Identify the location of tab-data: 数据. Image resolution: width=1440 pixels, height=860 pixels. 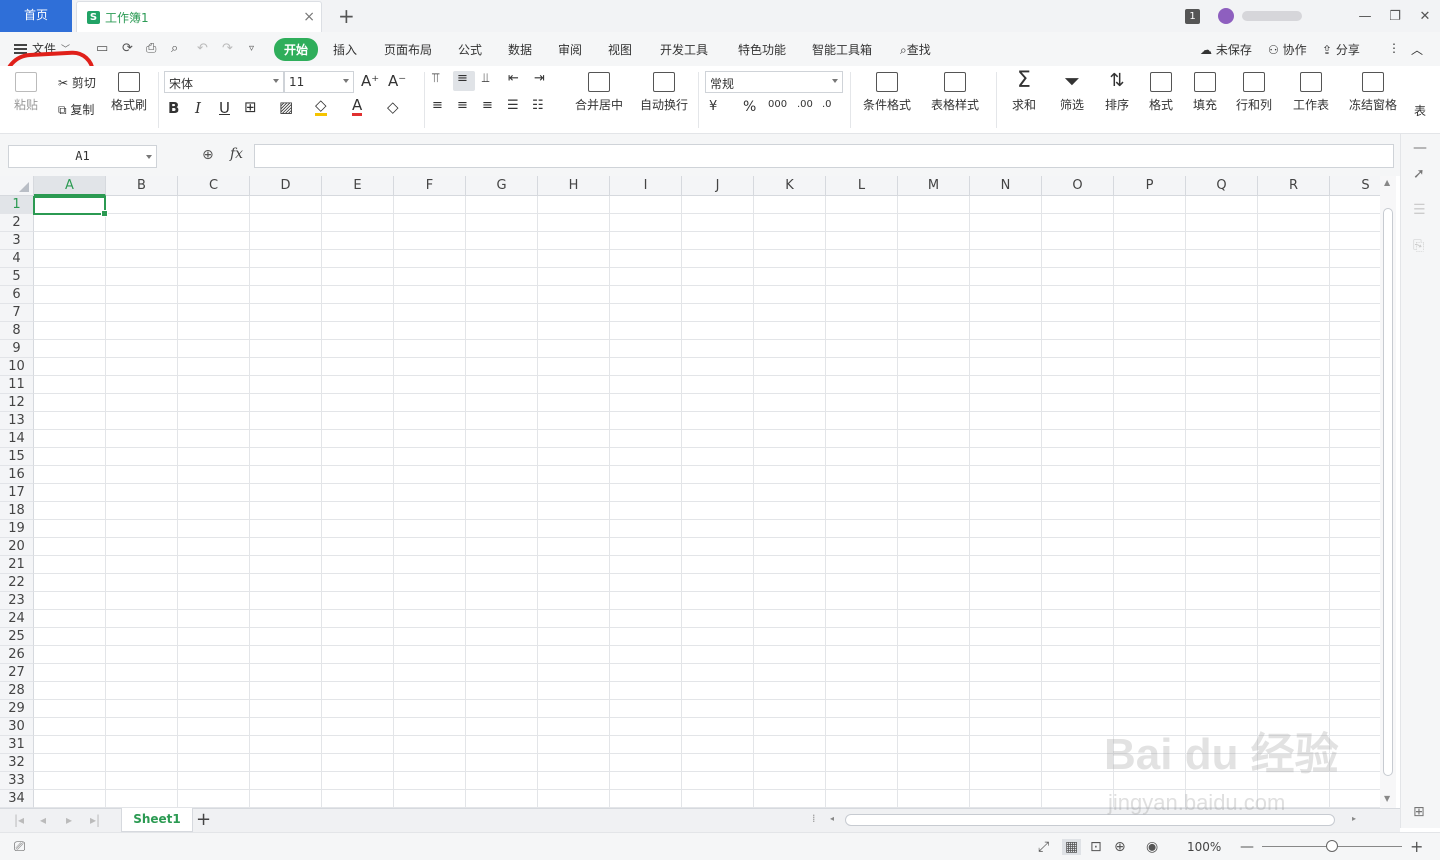
(520, 49).